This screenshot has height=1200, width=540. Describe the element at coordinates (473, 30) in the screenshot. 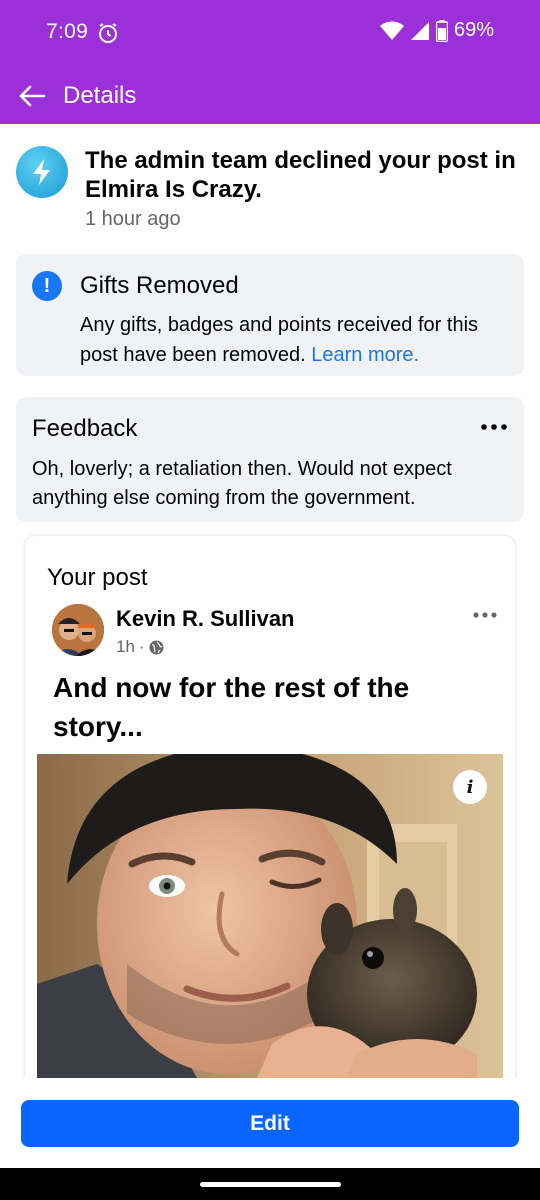

I see `battery-percent: 69%` at that location.